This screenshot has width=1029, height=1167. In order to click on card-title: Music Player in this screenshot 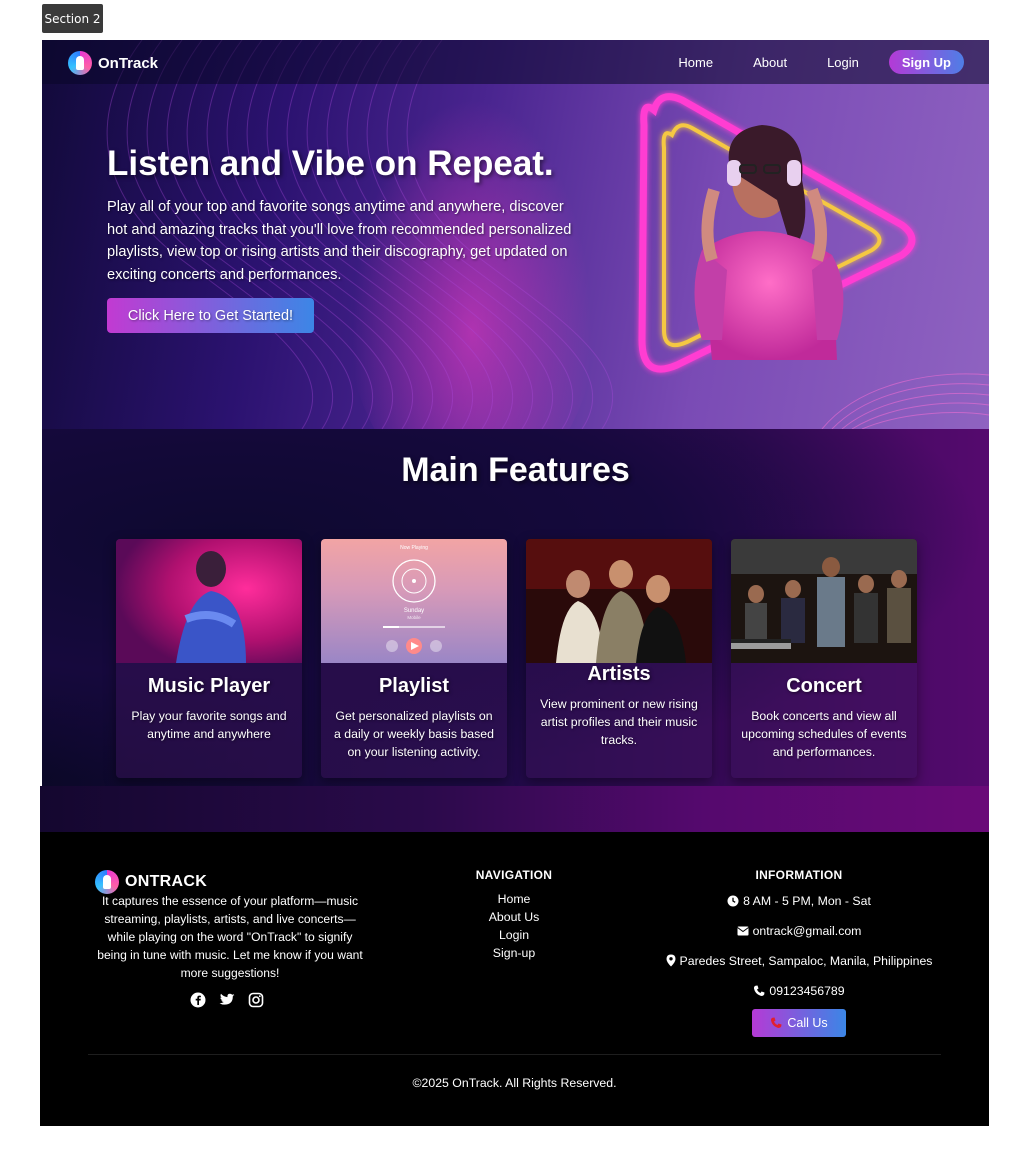, I will do `click(209, 686)`.